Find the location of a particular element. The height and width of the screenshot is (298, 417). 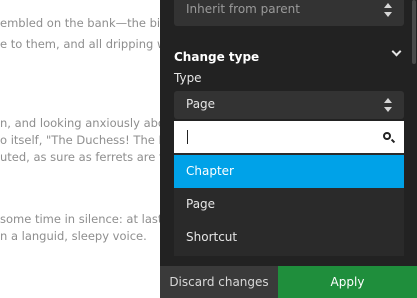

change-type-header: Change type is located at coordinates (289, 55).